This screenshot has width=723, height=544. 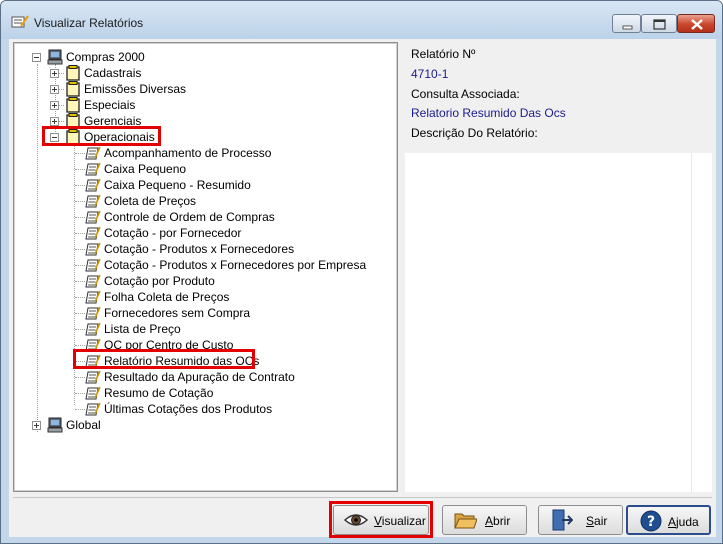 I want to click on tree-node-report: Cotação por Produto, so click(x=205, y=281).